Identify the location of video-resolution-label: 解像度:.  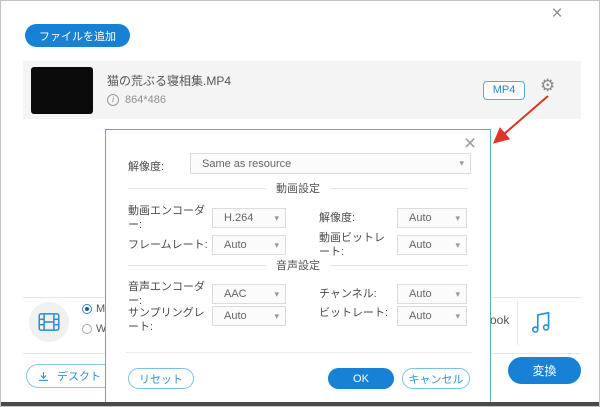
(337, 218).